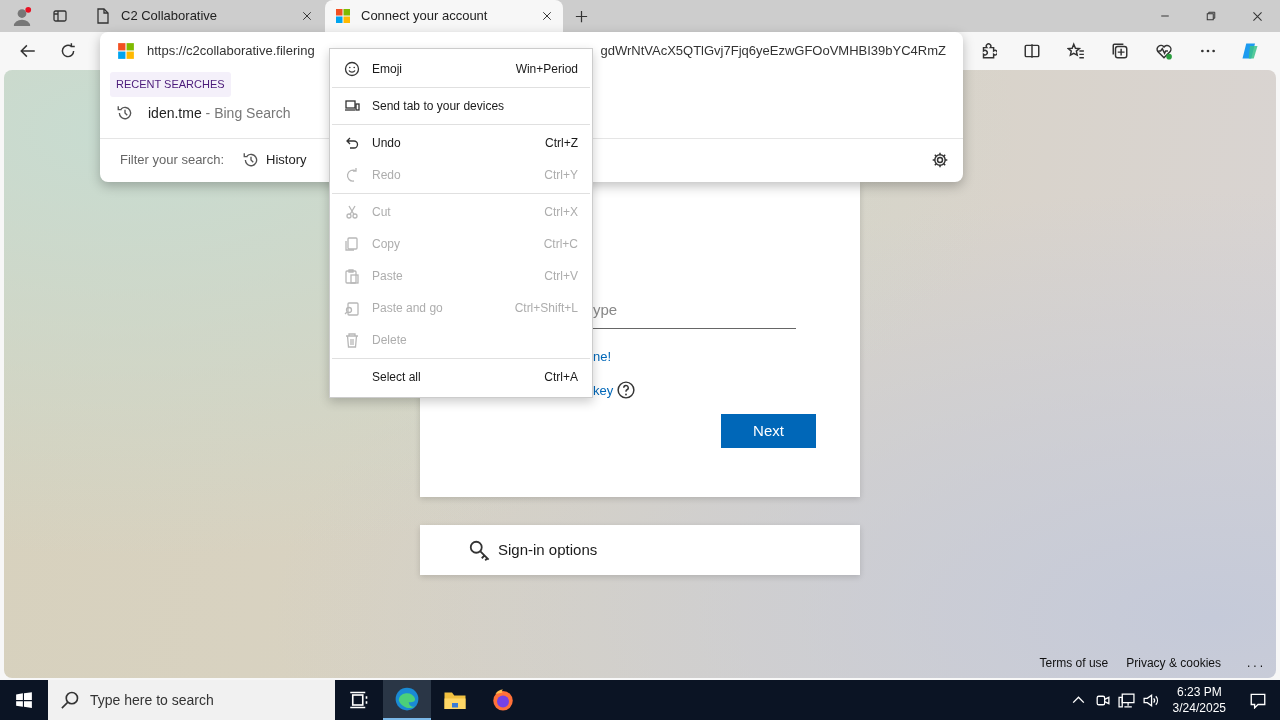 The height and width of the screenshot is (720, 1280). What do you see at coordinates (461, 377) in the screenshot?
I see `menu-item: Select all Ctrl+A` at bounding box center [461, 377].